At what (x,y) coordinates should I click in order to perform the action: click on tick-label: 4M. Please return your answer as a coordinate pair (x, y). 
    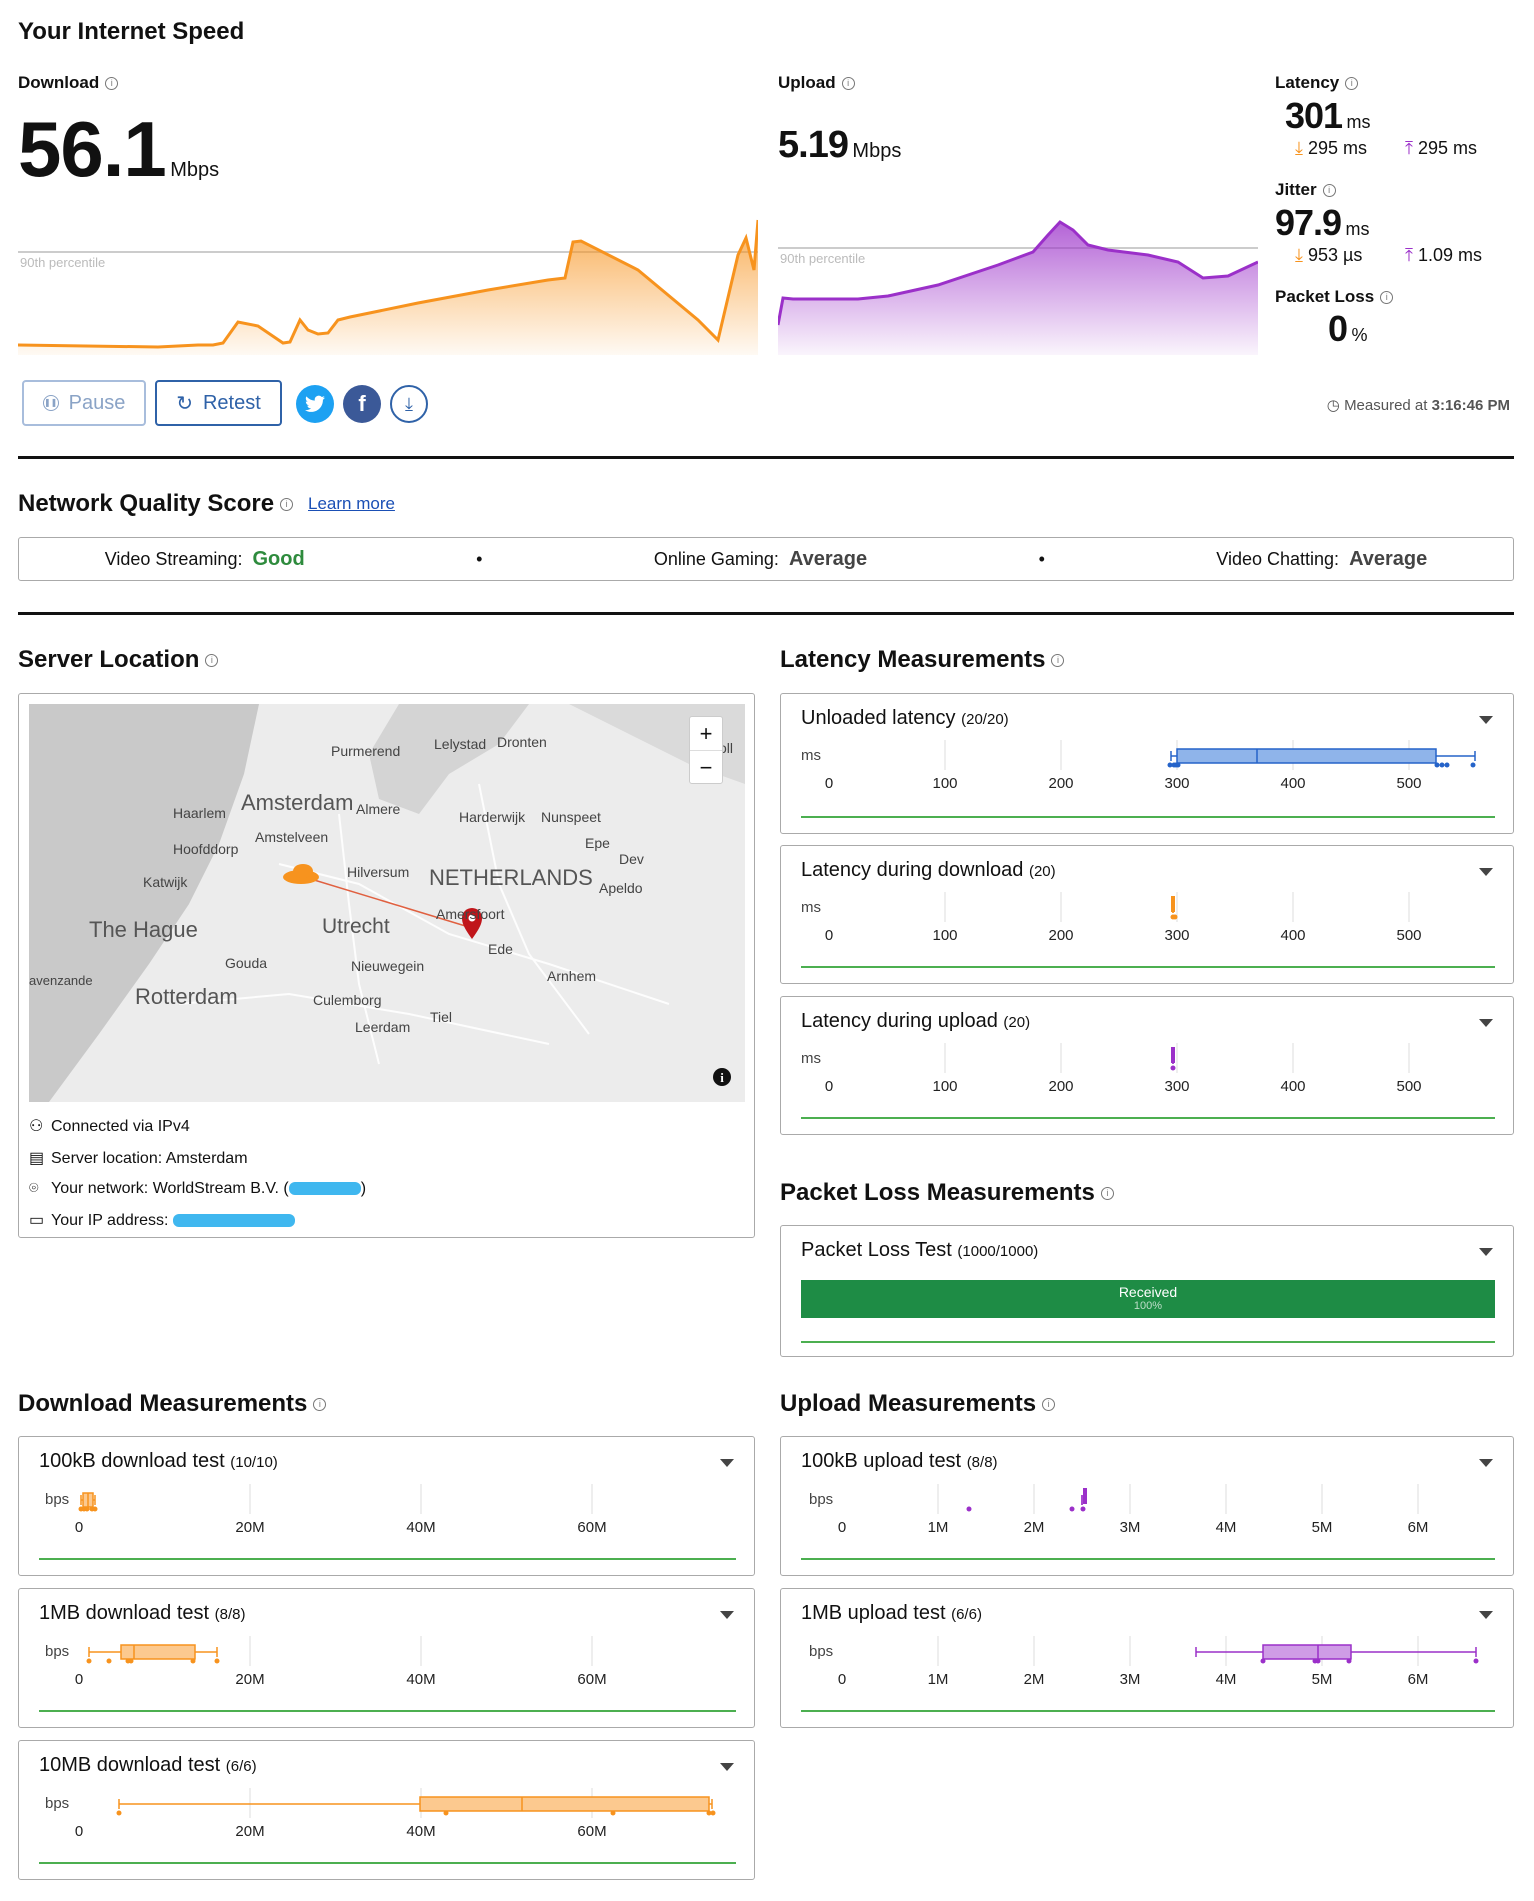
    Looking at the image, I should click on (1226, 1527).